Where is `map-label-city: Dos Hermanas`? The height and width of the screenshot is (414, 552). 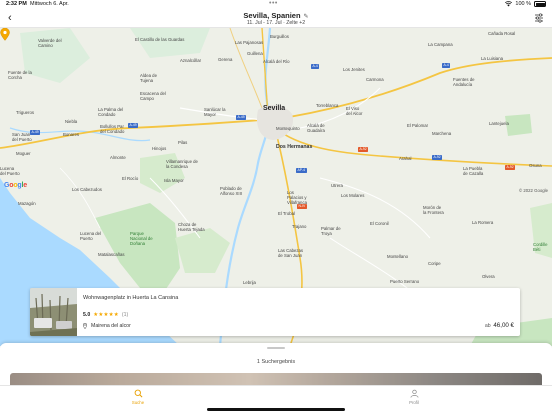 map-label-city: Dos Hermanas is located at coordinates (294, 147).